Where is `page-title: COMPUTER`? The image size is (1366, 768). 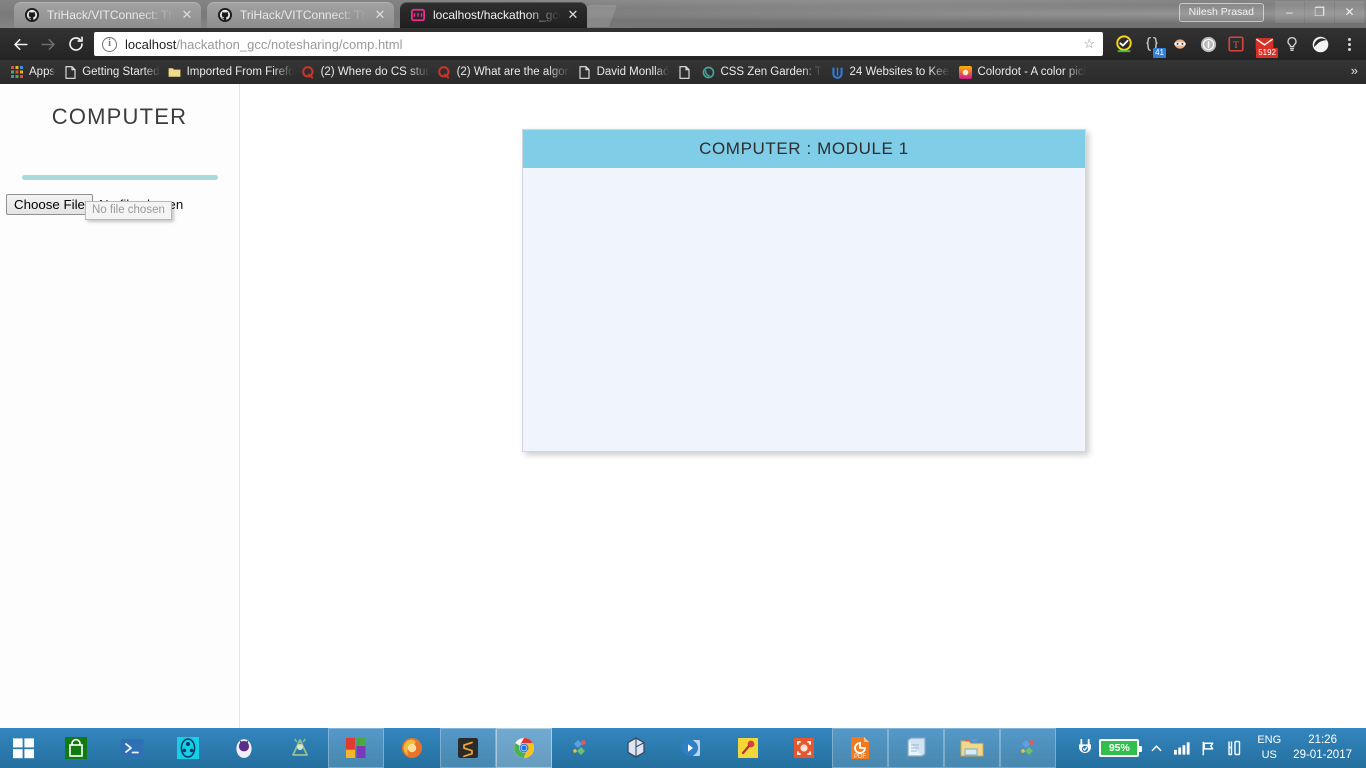 page-title: COMPUTER is located at coordinates (119, 116).